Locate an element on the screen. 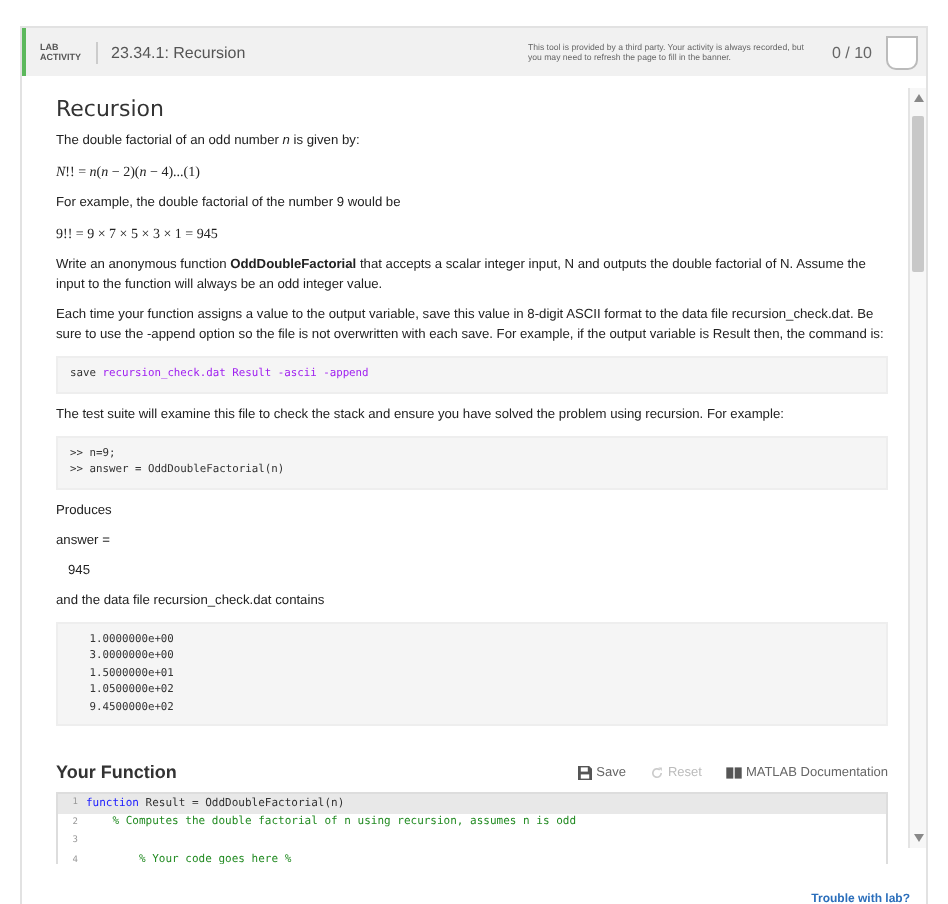 Image resolution: width=948 pixels, height=904 pixels. problem-heading: Recursion is located at coordinates (111, 109).